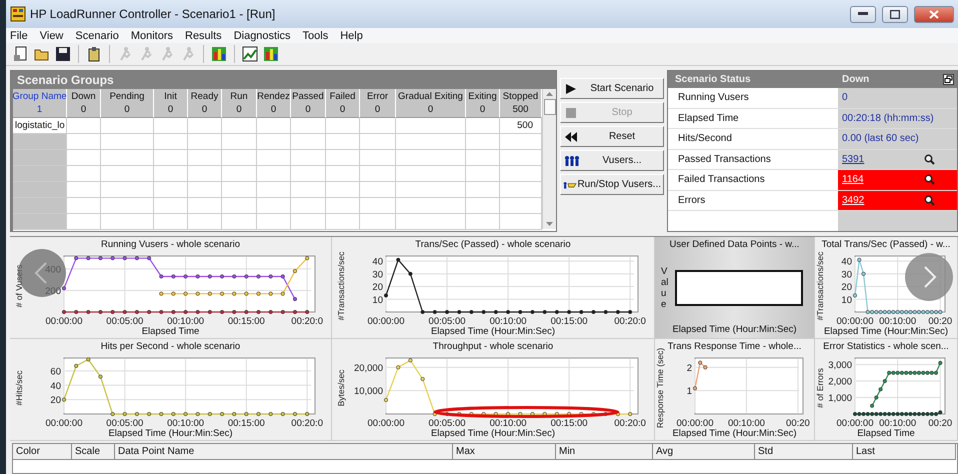  What do you see at coordinates (853, 200) in the screenshot?
I see `status-link: 3492` at bounding box center [853, 200].